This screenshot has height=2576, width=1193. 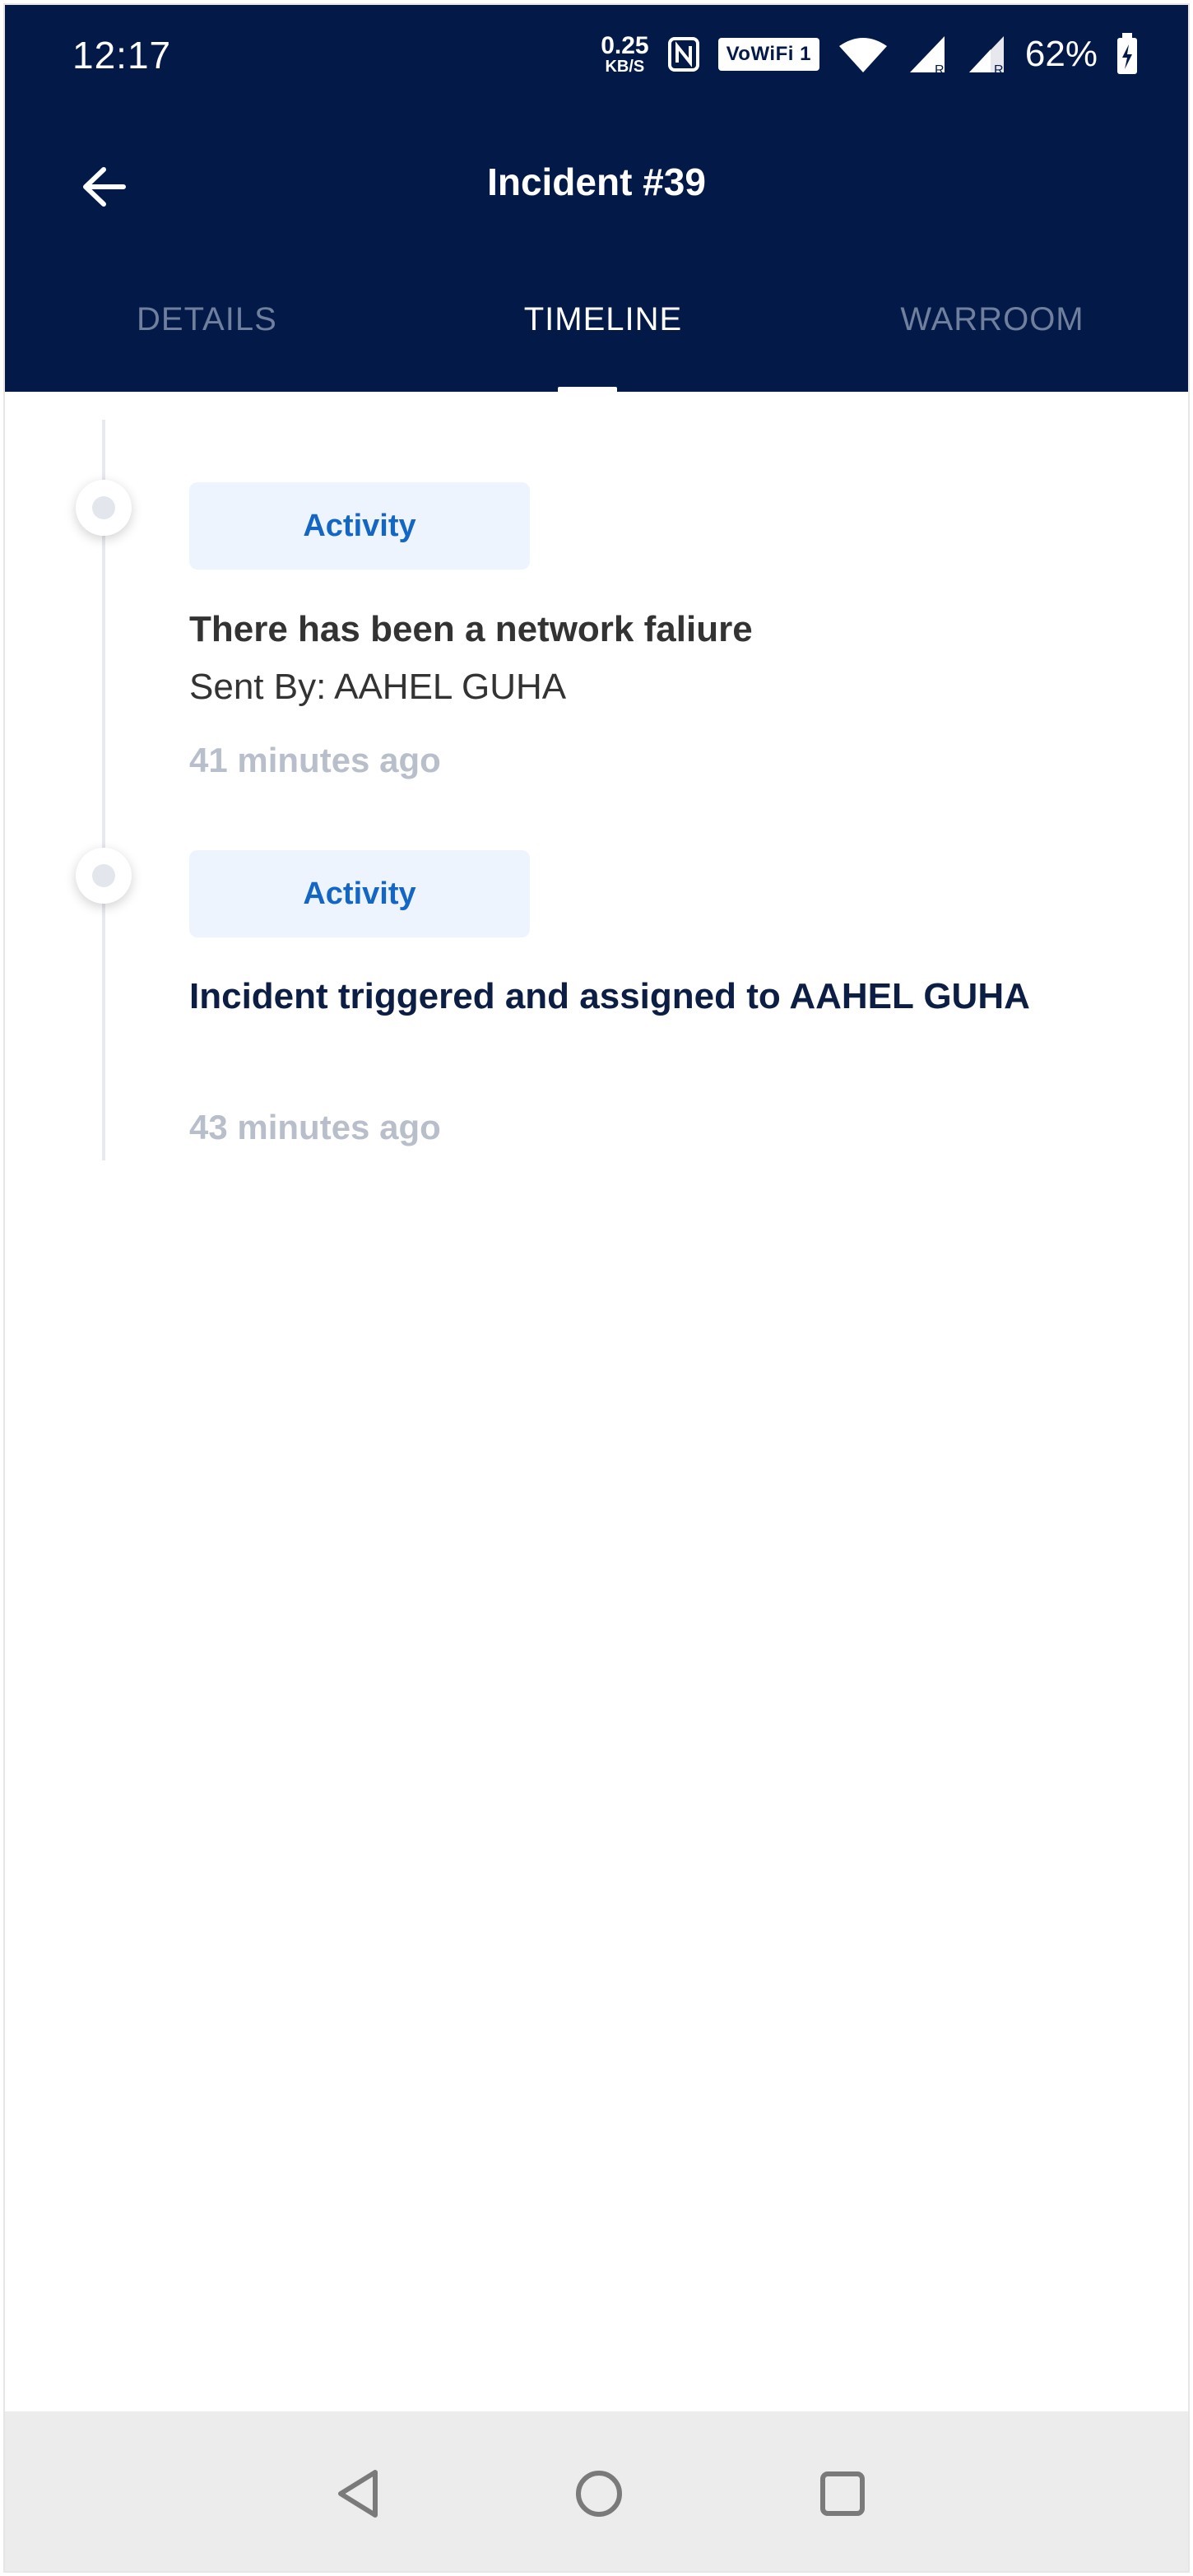 What do you see at coordinates (625, 45) in the screenshot?
I see `net-speed-value: 0.25` at bounding box center [625, 45].